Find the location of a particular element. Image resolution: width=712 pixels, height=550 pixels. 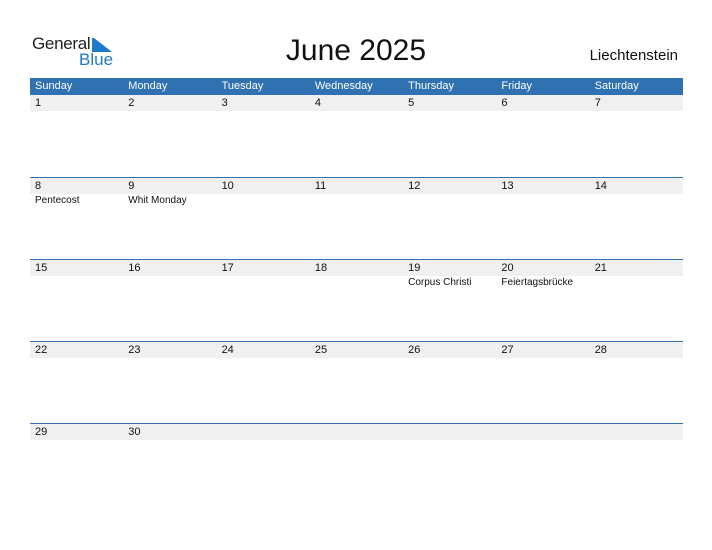

day-number: 8 is located at coordinates (38, 186).